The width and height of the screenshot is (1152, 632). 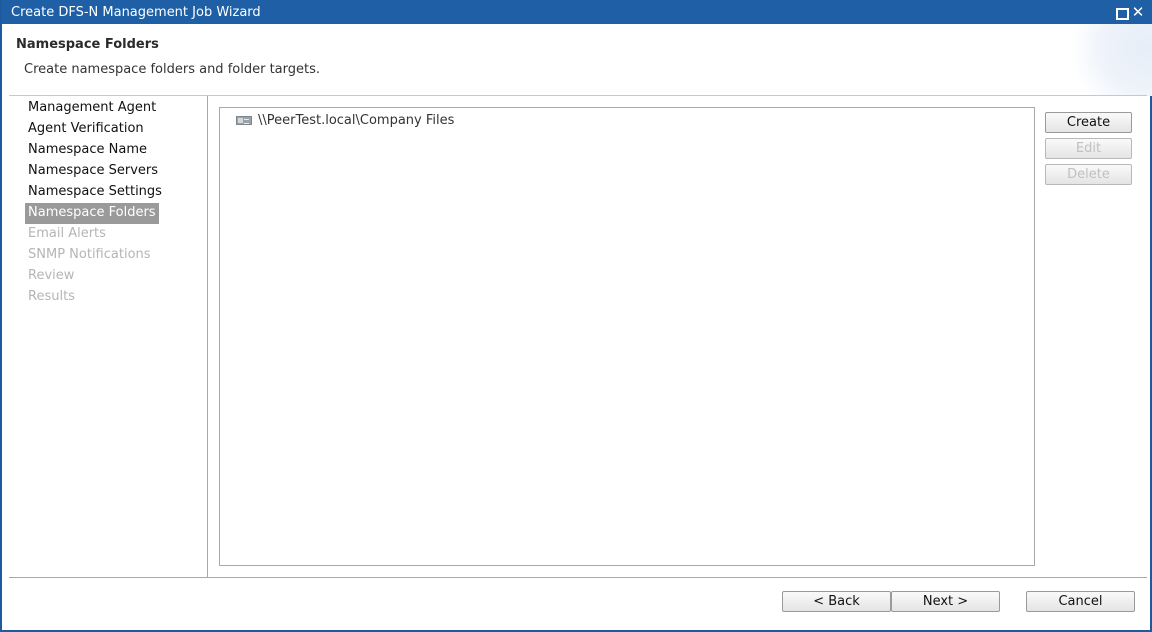 I want to click on step-management-agent: Management Agent, so click(x=92, y=108).